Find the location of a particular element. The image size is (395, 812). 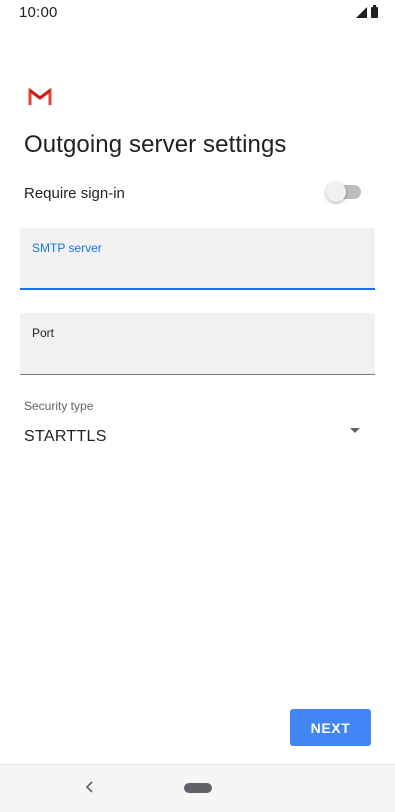

port-label: Port is located at coordinates (43, 333).